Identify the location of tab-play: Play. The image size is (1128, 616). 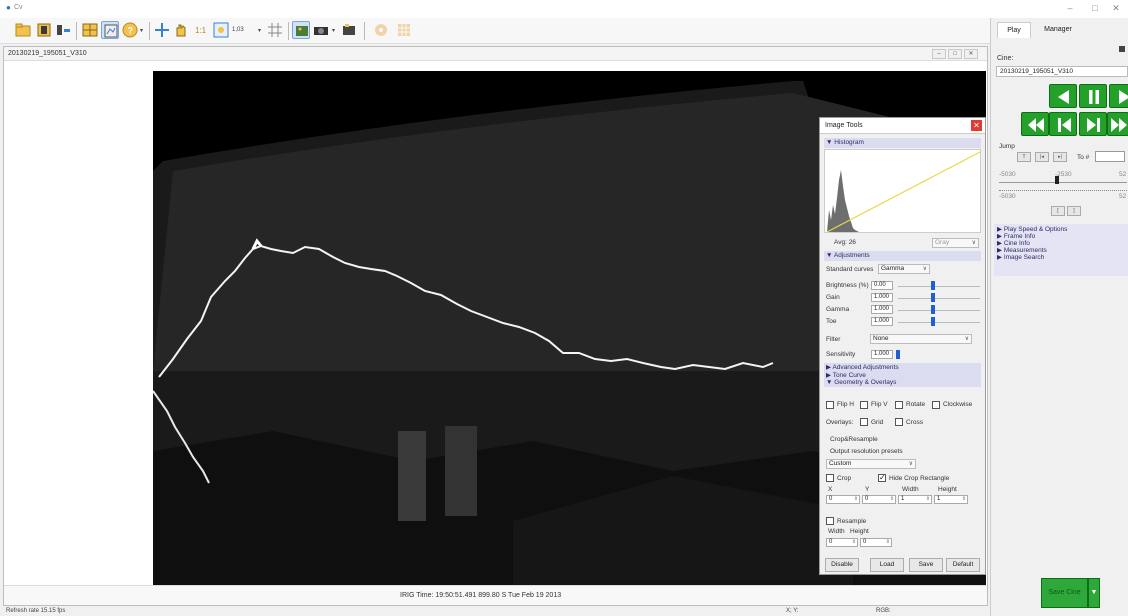
(1014, 30).